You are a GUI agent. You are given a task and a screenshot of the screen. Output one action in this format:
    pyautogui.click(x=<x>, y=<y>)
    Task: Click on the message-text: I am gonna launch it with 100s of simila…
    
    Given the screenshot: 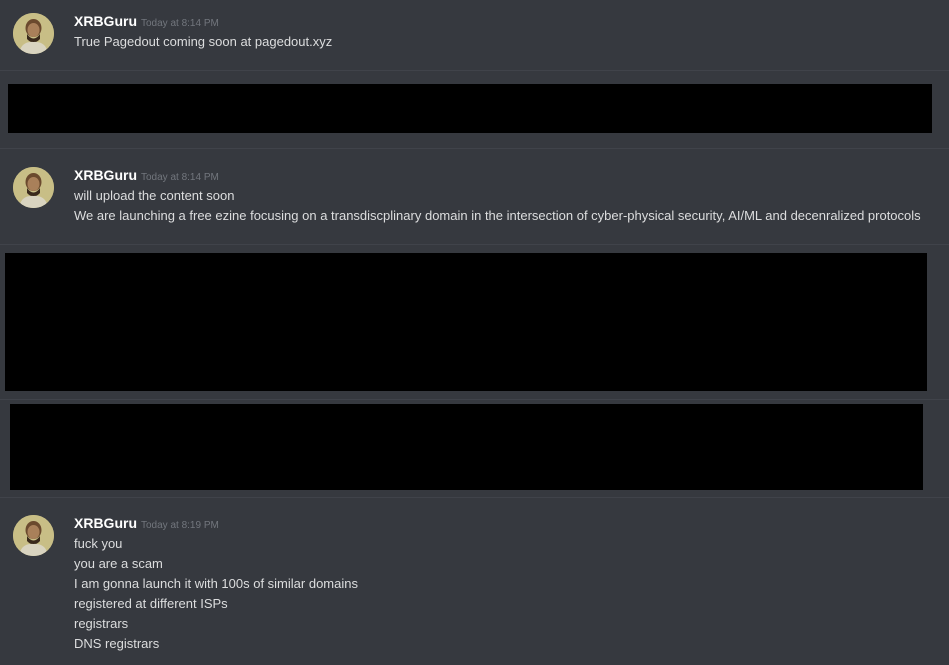 What is the action you would take?
    pyautogui.click(x=216, y=583)
    